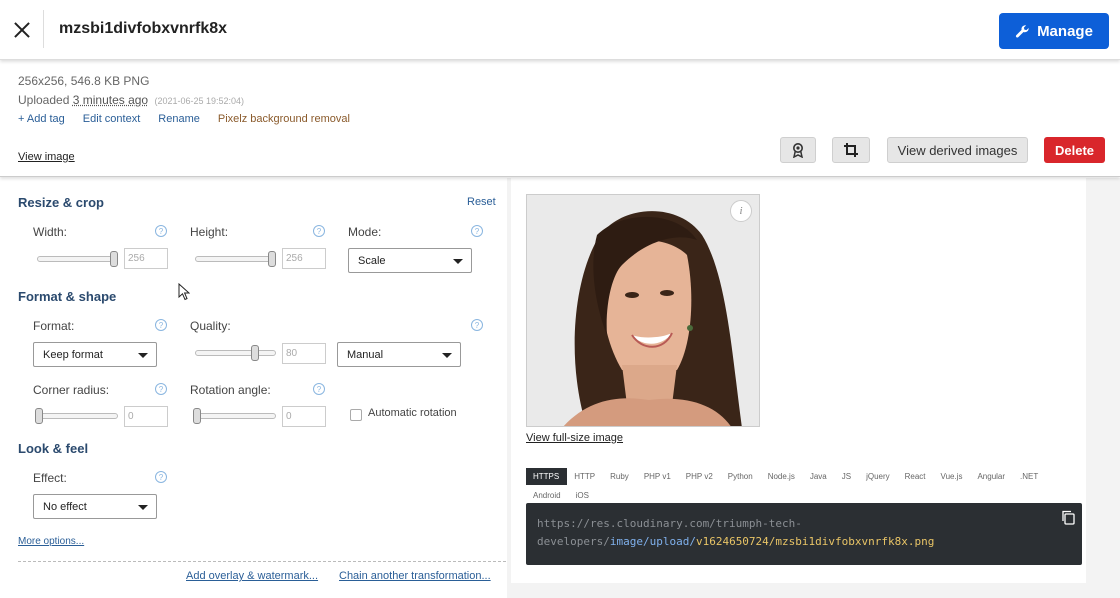  Describe the element at coordinates (574, 438) in the screenshot. I see `view-full-size-link: View full-size image` at that location.